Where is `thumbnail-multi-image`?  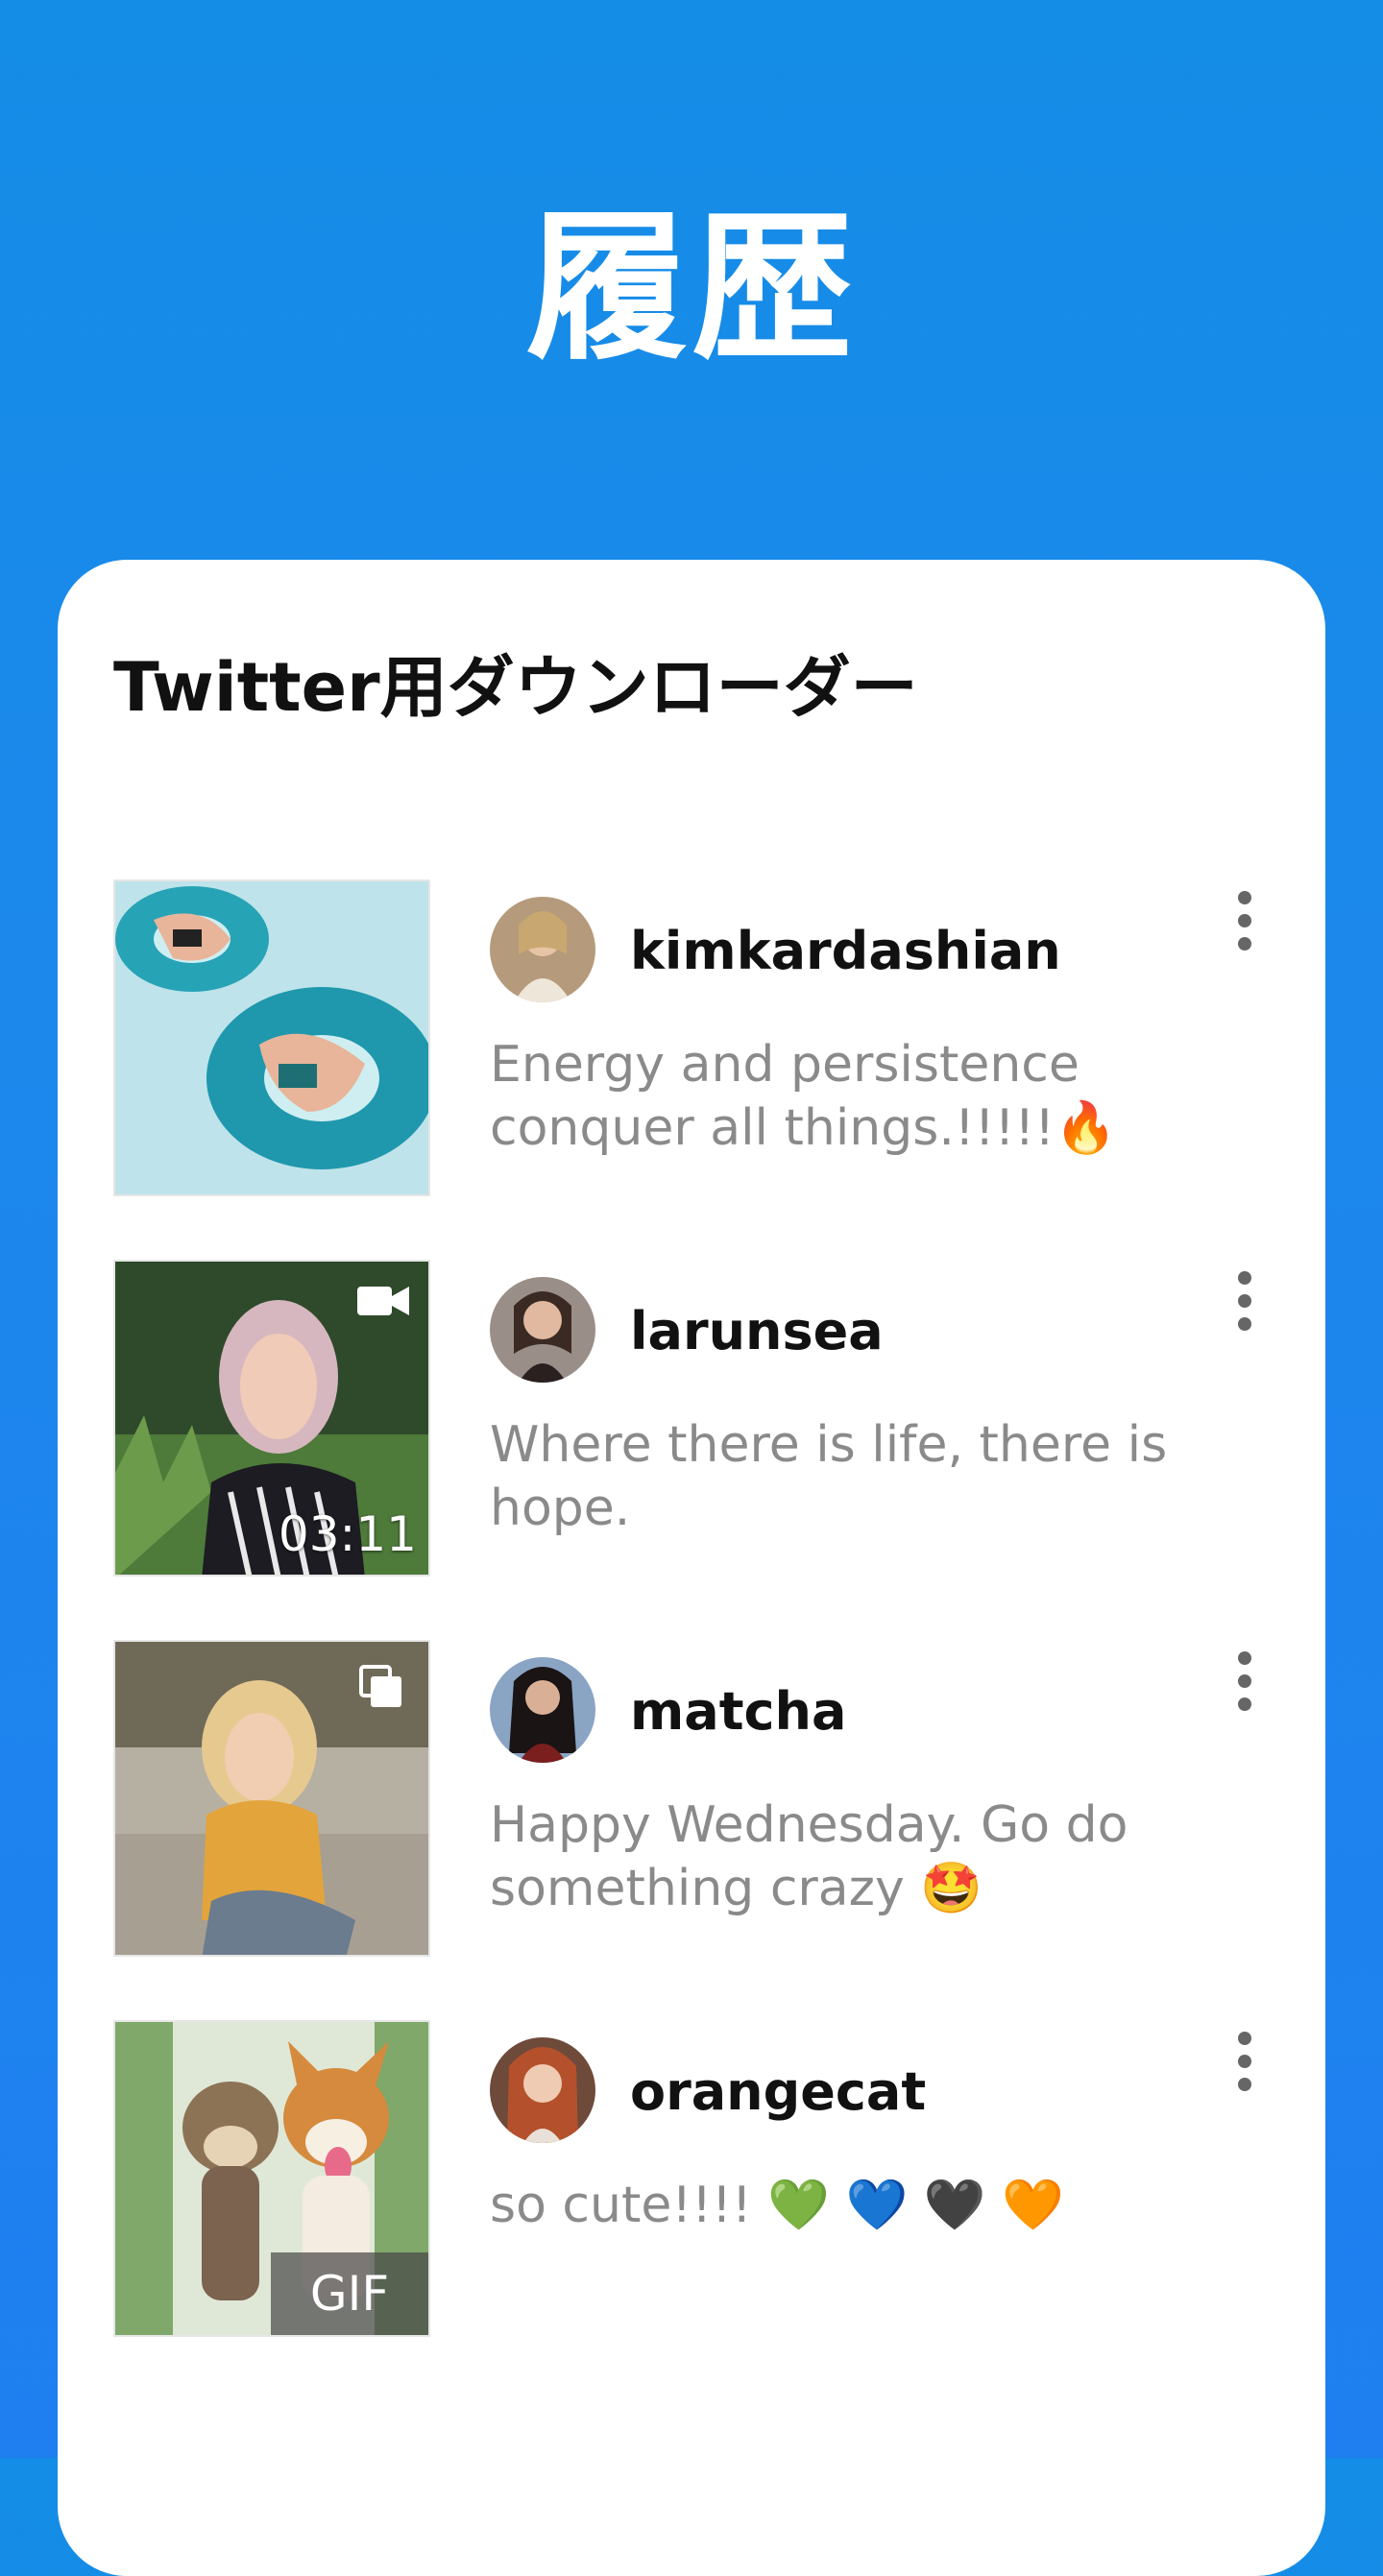 thumbnail-multi-image is located at coordinates (271, 1798).